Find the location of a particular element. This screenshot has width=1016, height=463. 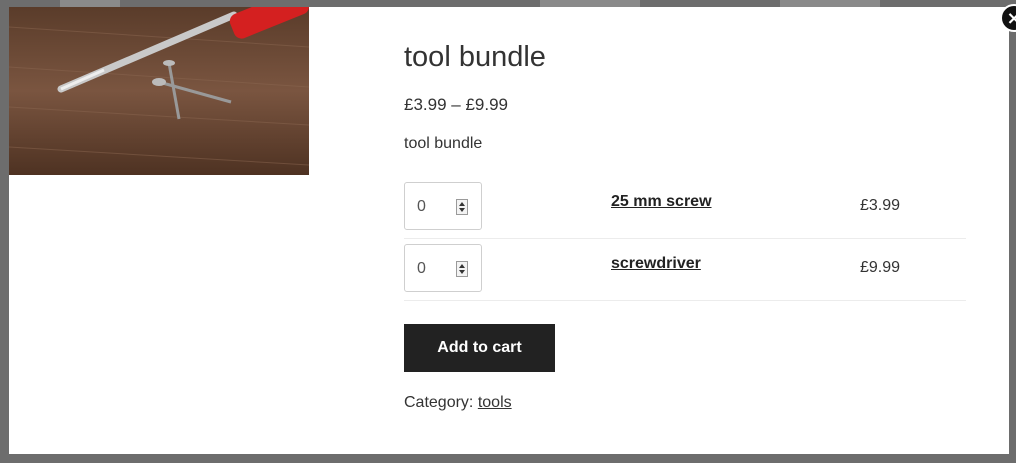

grouped-products-table: 0 25 mm screw £3.99 0 screwdriver £9.99 is located at coordinates (685, 239).